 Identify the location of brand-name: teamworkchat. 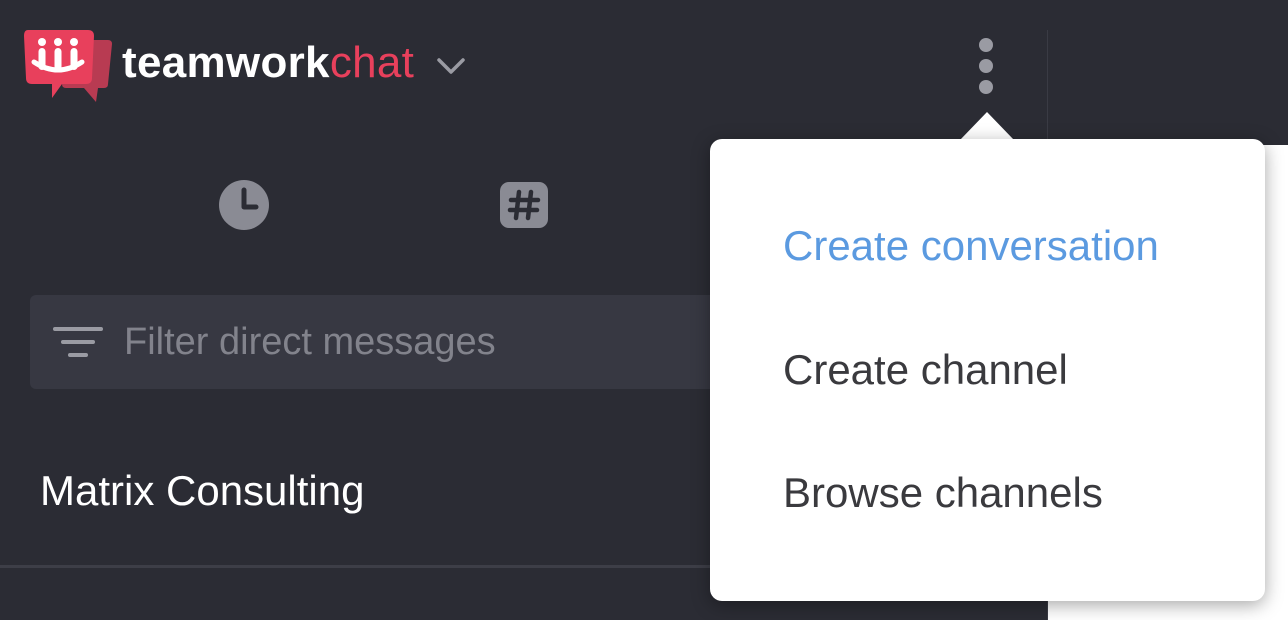
(268, 63).